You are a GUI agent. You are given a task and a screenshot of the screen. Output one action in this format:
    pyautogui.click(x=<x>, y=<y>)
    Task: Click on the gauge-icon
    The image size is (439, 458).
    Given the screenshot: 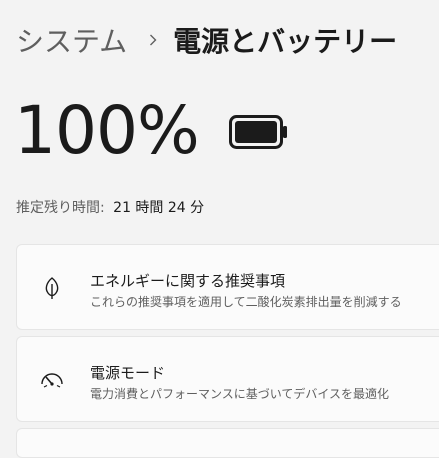 What is the action you would take?
    pyautogui.click(x=52, y=380)
    